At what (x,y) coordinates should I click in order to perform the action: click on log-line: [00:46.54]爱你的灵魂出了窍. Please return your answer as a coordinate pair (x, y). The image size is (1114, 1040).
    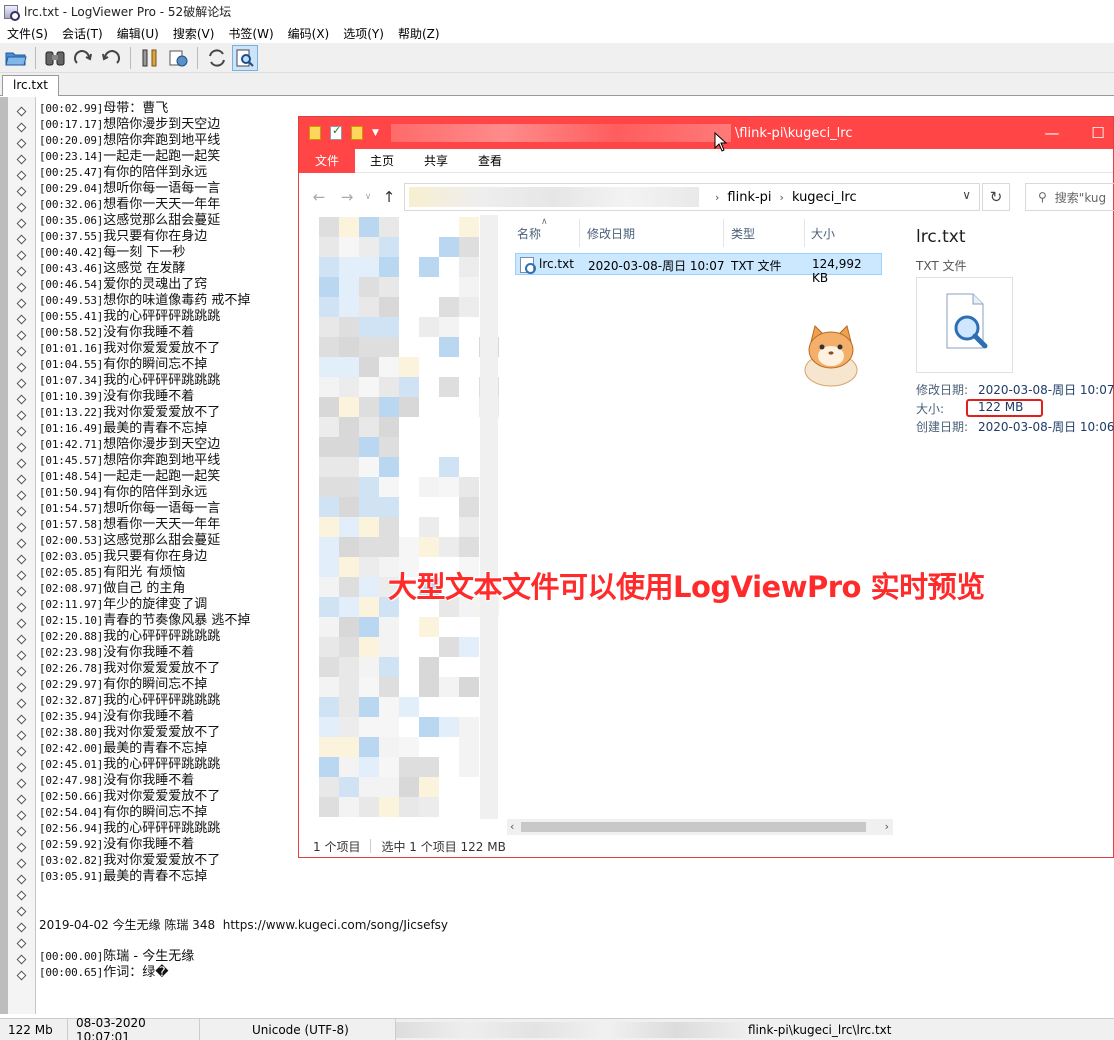
    Looking at the image, I should click on (184, 285).